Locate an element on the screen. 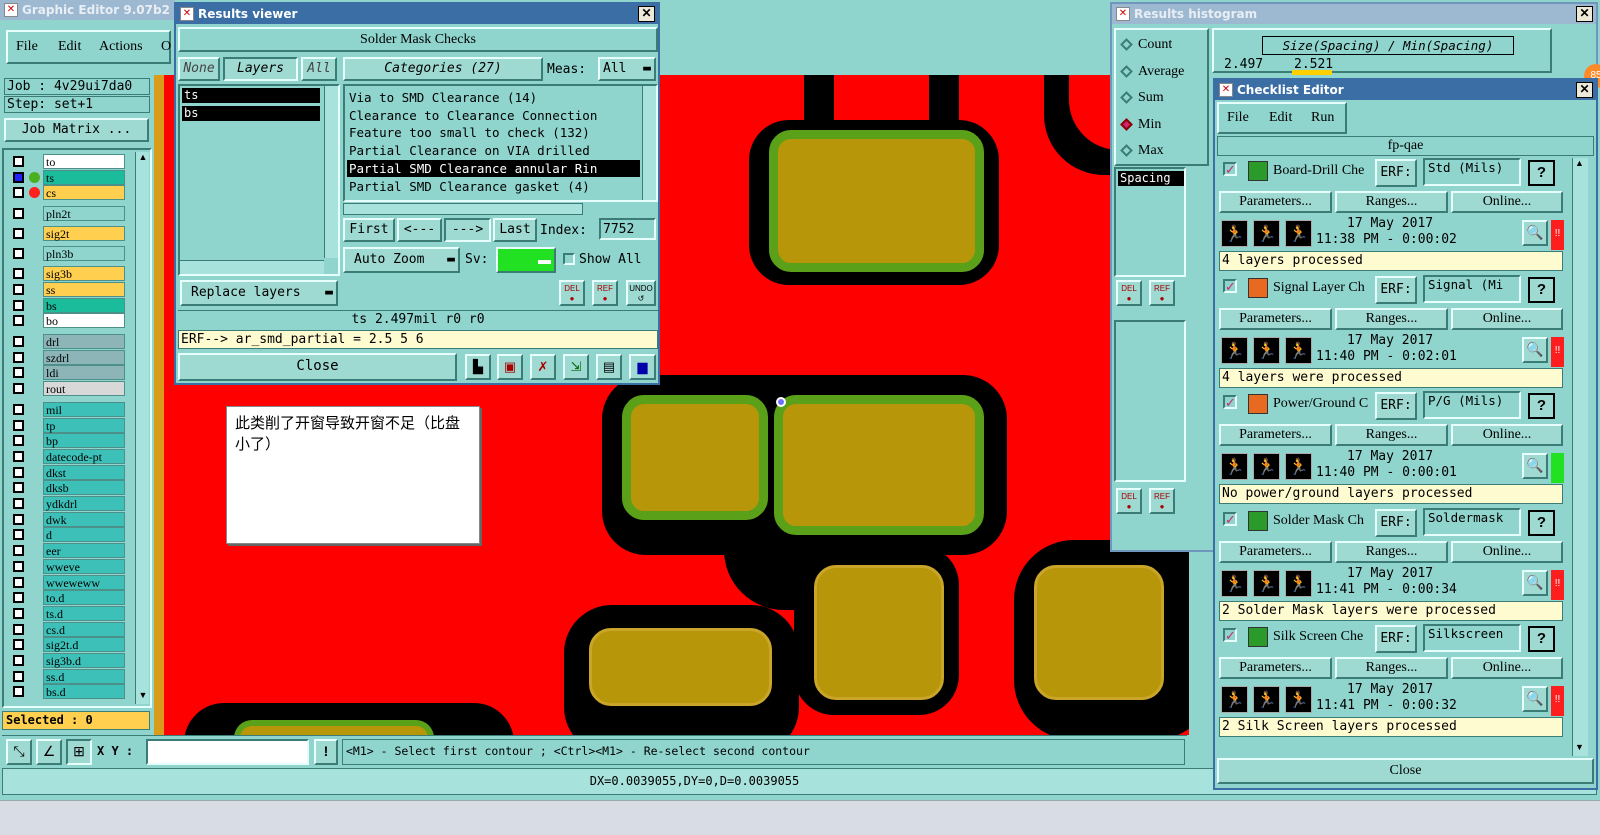  layer-name: cs.d is located at coordinates (84, 629).